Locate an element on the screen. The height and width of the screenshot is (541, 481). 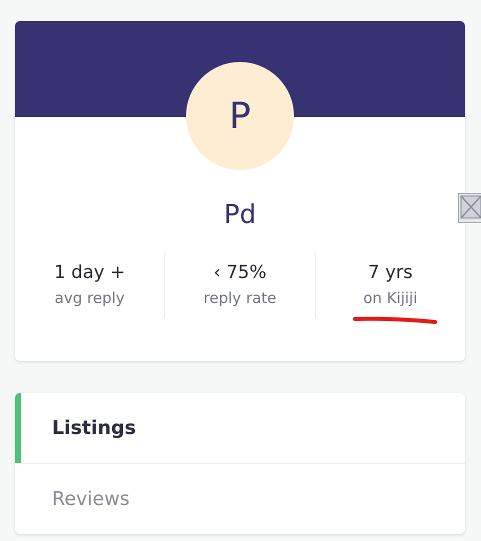
stat-value: ‹ 75% is located at coordinates (240, 272).